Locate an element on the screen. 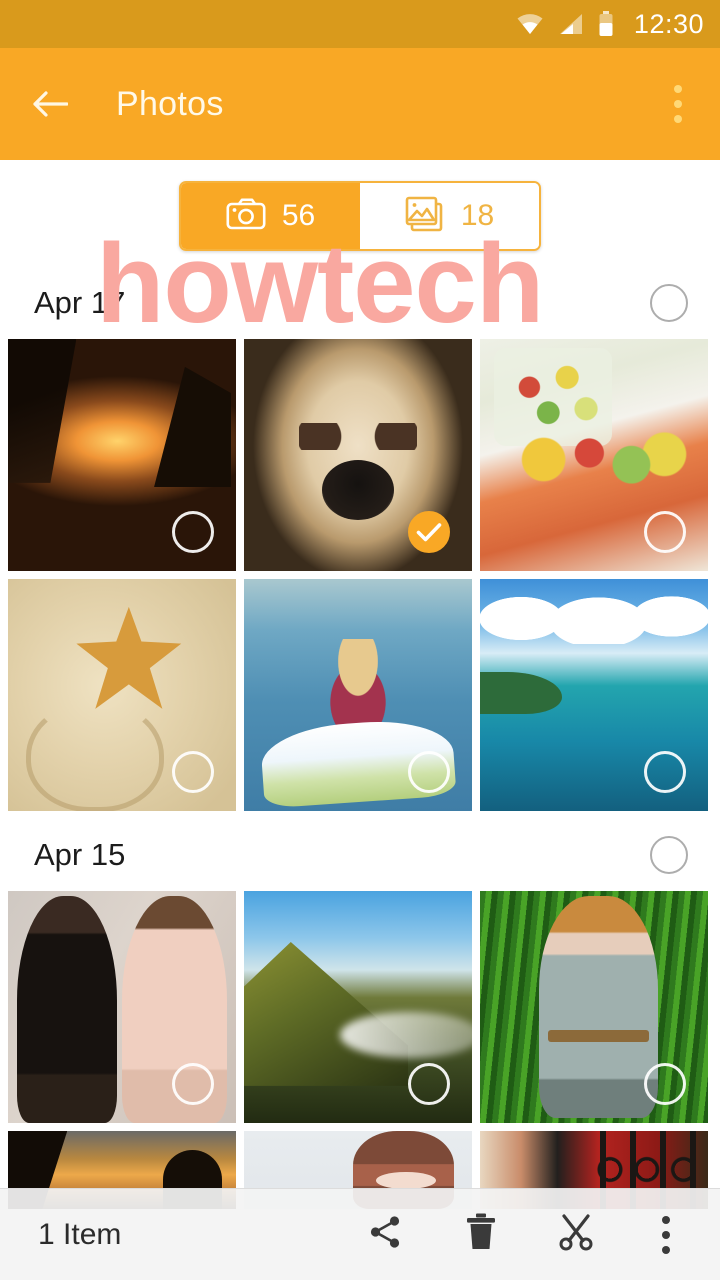 The width and height of the screenshot is (720, 1280). photo-cell-tropical-ocean-coast is located at coordinates (594, 695).